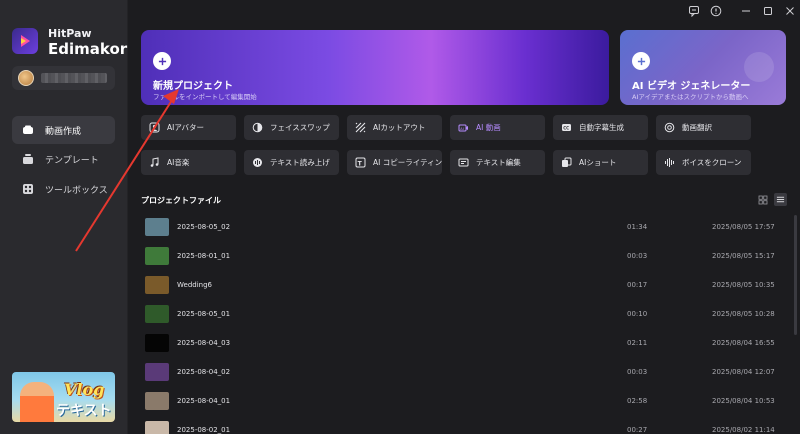  What do you see at coordinates (300, 127) in the screenshot?
I see `tool-label: フェイススワップ` at bounding box center [300, 127].